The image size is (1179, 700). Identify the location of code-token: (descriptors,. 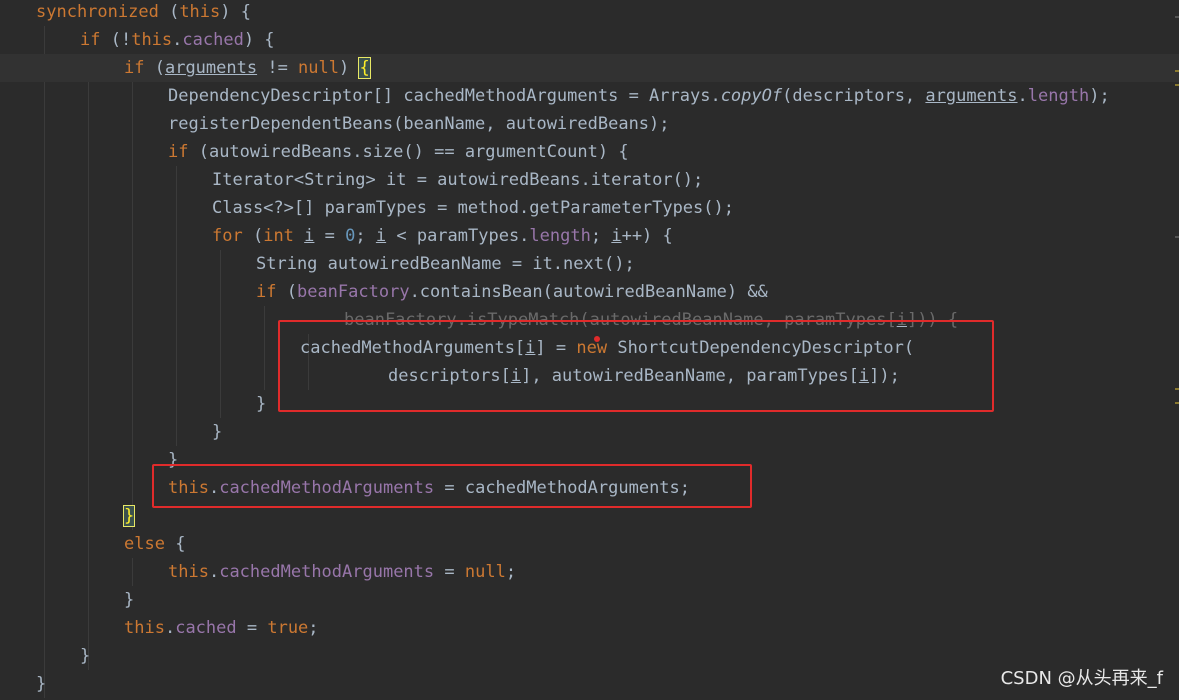
(854, 96).